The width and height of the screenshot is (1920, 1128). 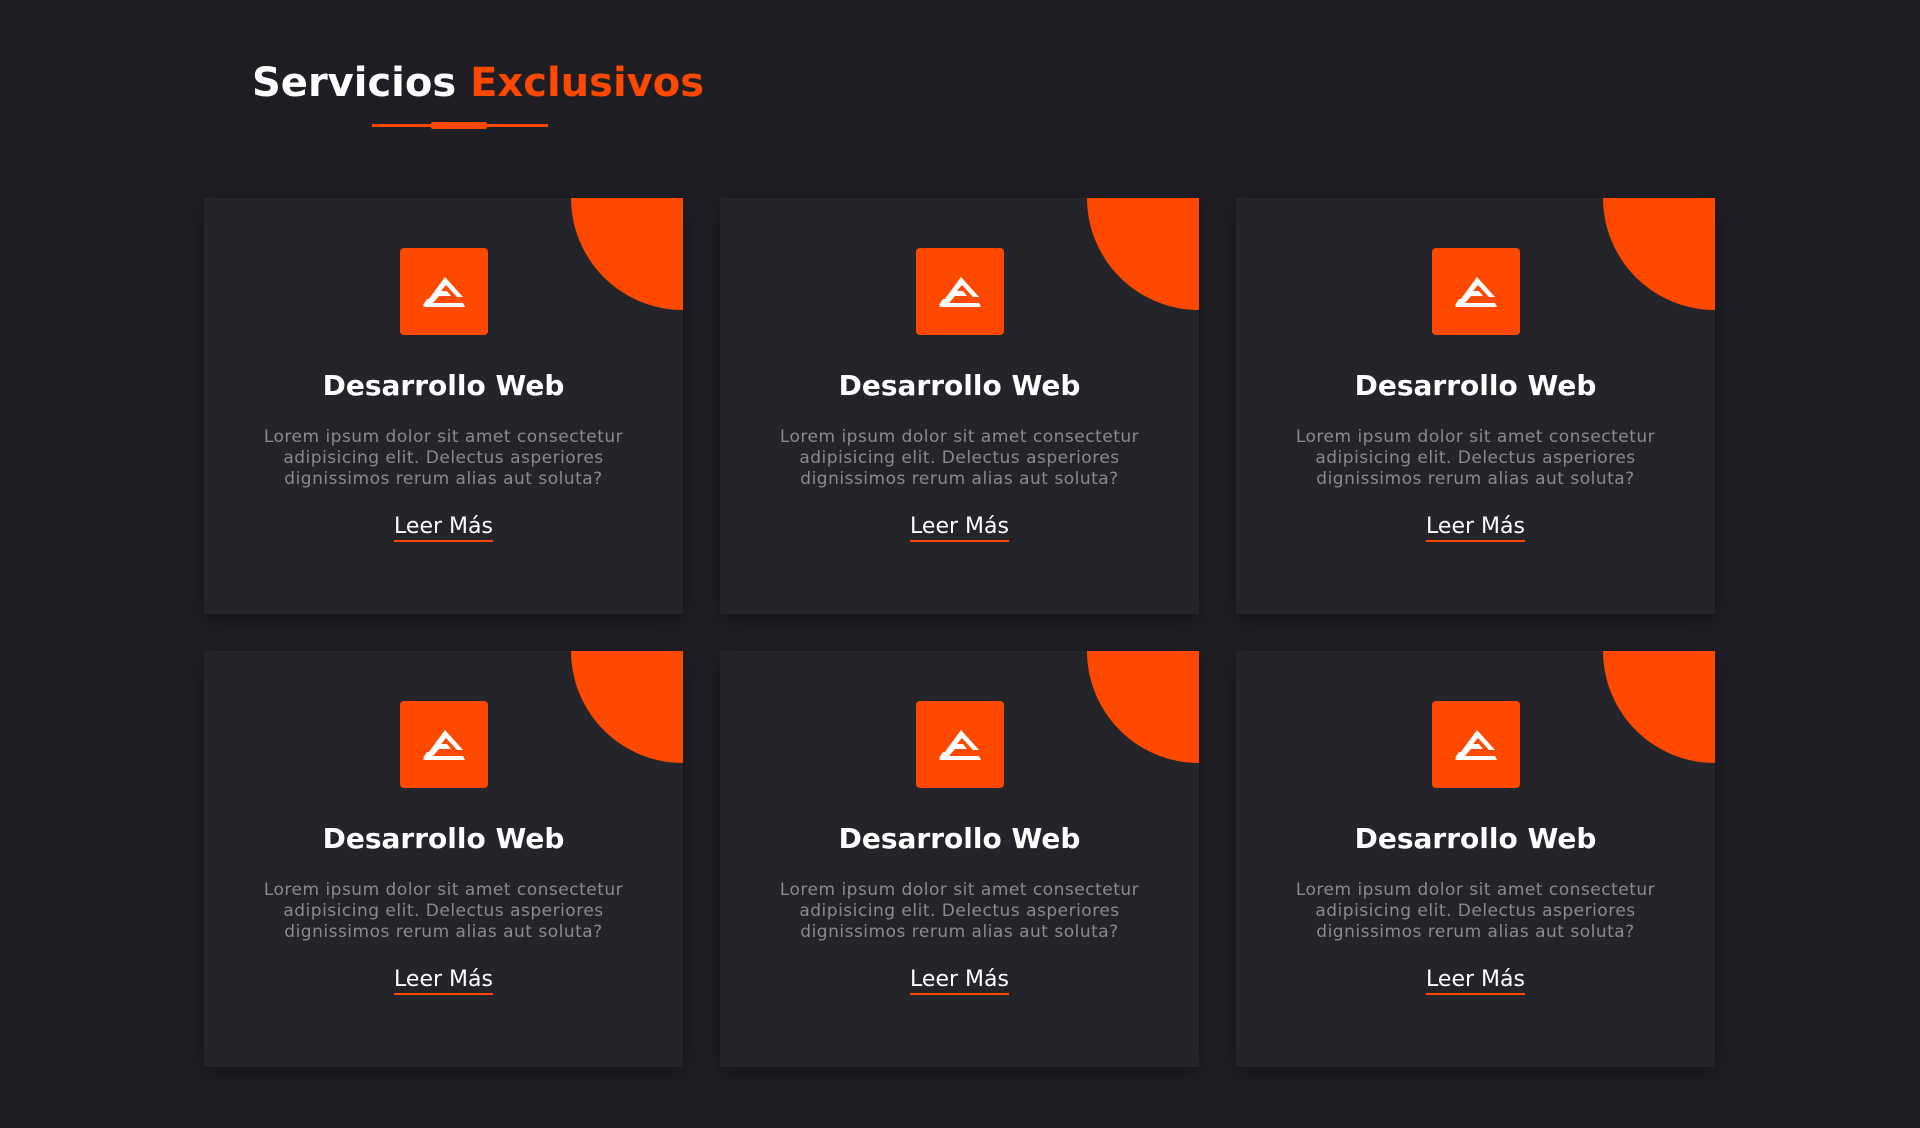 What do you see at coordinates (354, 83) in the screenshot?
I see `title-white: Servicios` at bounding box center [354, 83].